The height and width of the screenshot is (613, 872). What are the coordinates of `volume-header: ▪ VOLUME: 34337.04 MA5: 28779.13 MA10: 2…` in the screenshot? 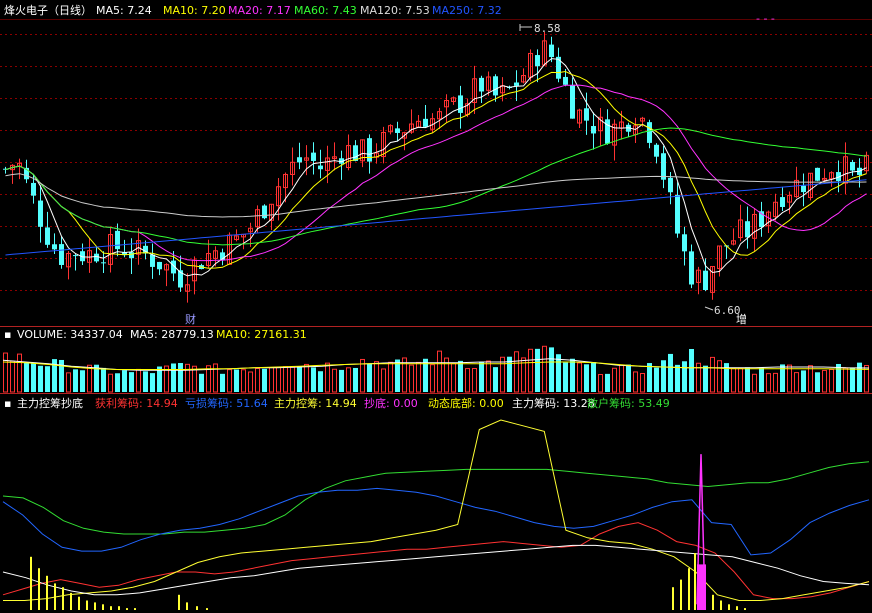 It's located at (155, 334).